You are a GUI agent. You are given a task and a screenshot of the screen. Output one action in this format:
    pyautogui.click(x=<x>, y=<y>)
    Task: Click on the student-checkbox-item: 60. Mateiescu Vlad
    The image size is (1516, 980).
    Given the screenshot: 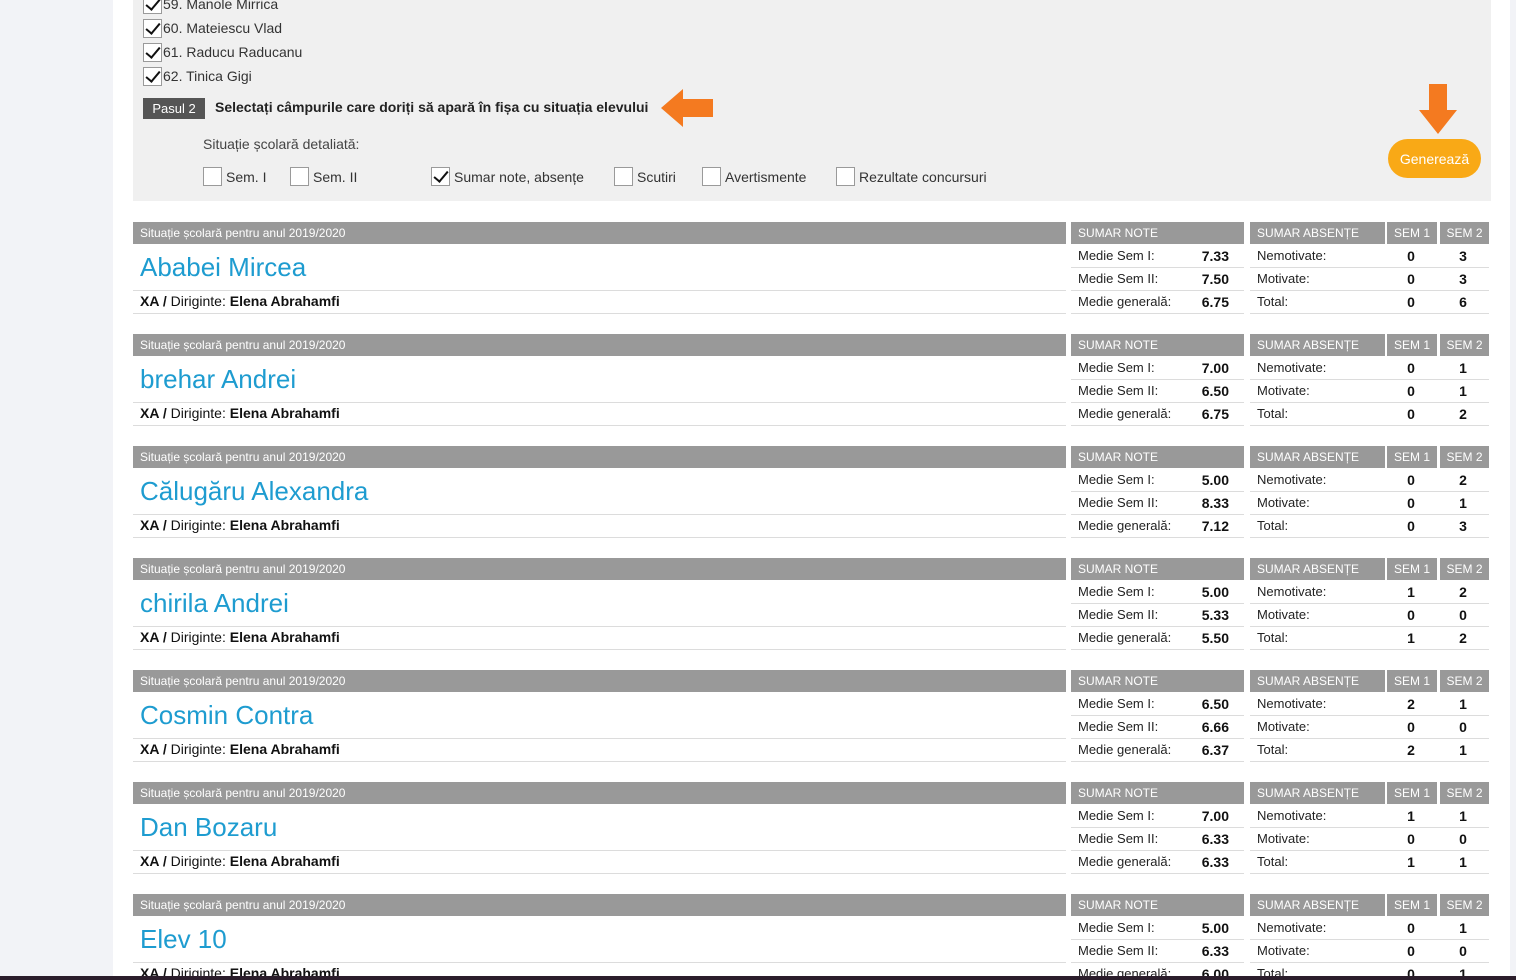 What is the action you would take?
    pyautogui.click(x=212, y=28)
    